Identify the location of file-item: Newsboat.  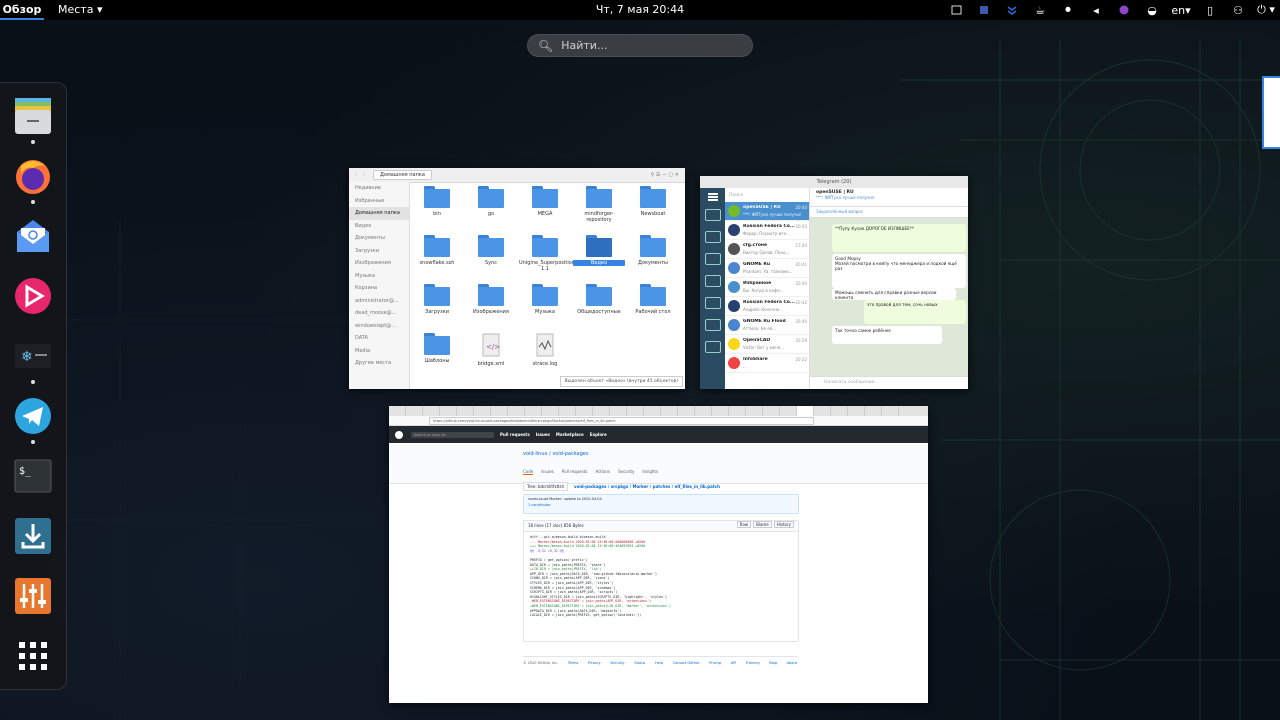
(653, 201).